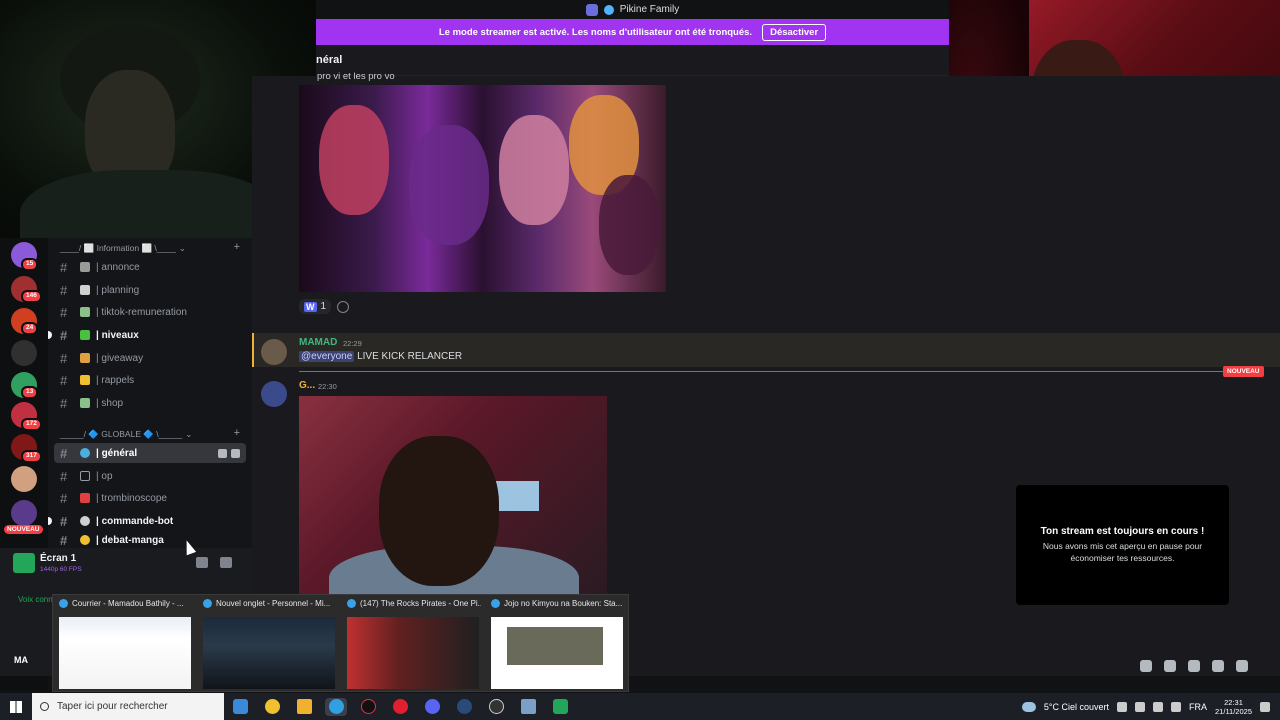 The width and height of the screenshot is (1280, 720). I want to click on language-indicator: FRA, so click(1198, 707).